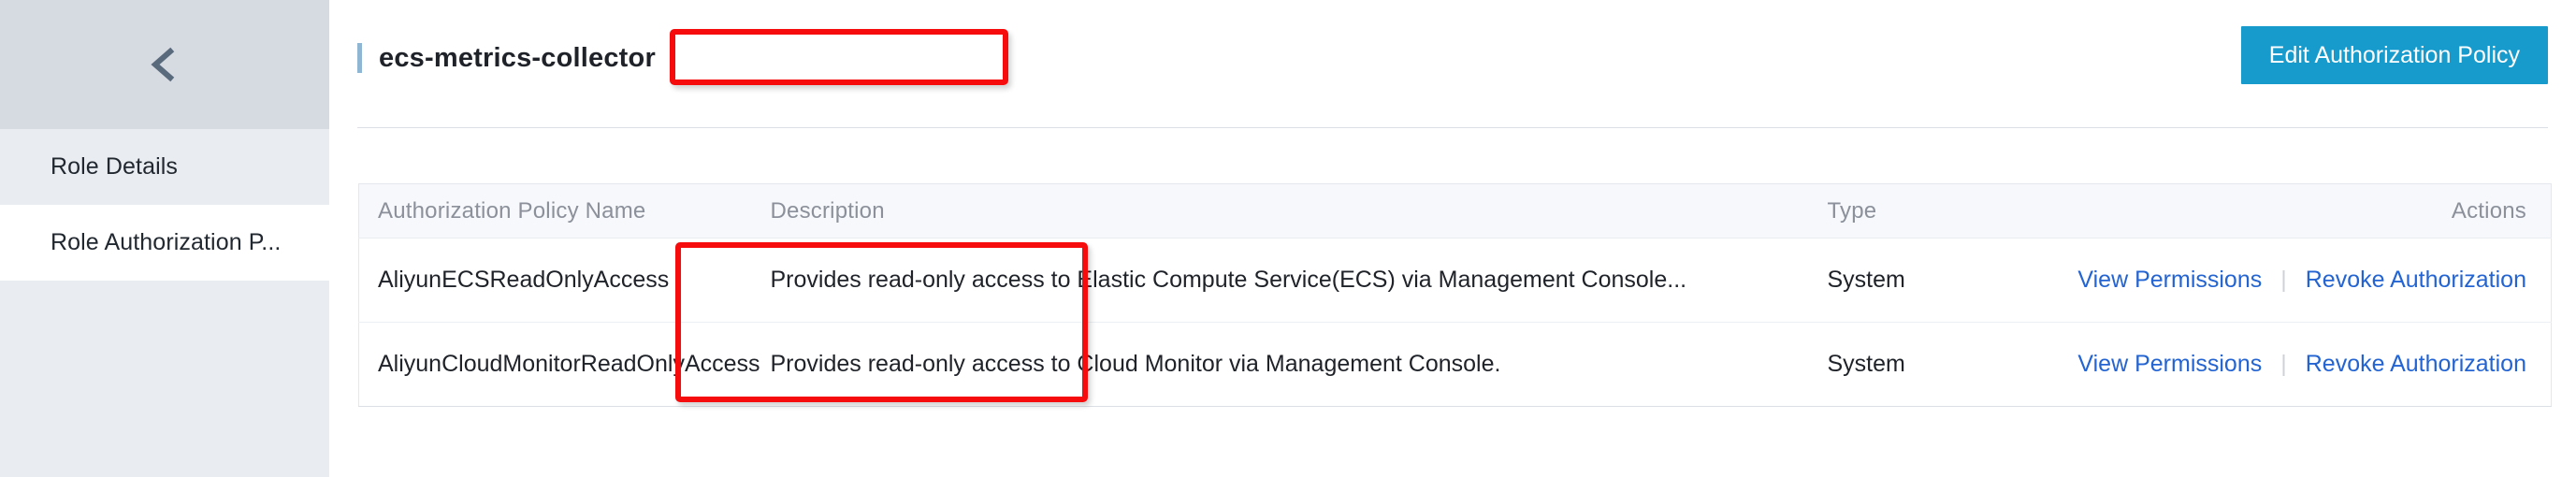 This screenshot has height=477, width=2576. Describe the element at coordinates (2339, 210) in the screenshot. I see `column-header-actions: Actions` at that location.